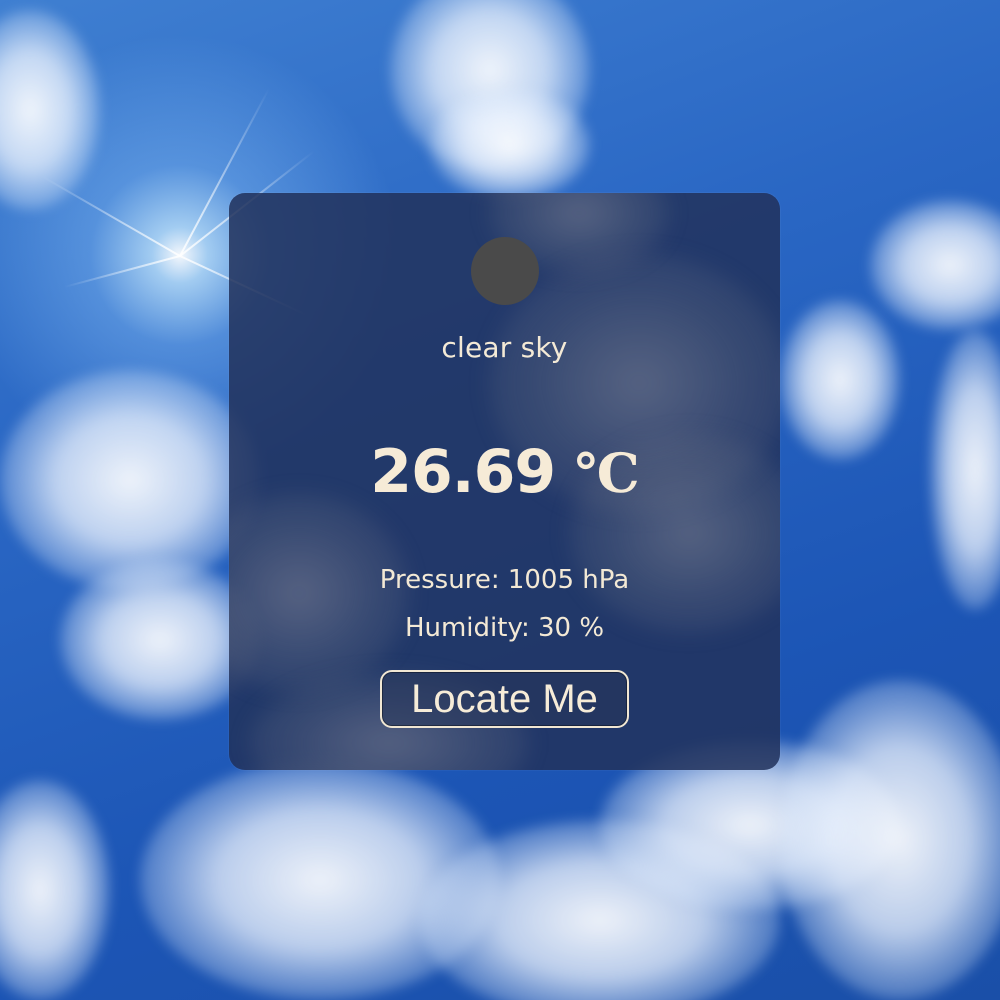 This screenshot has width=1000, height=1000. I want to click on temperature-unit: ℃, so click(607, 473).